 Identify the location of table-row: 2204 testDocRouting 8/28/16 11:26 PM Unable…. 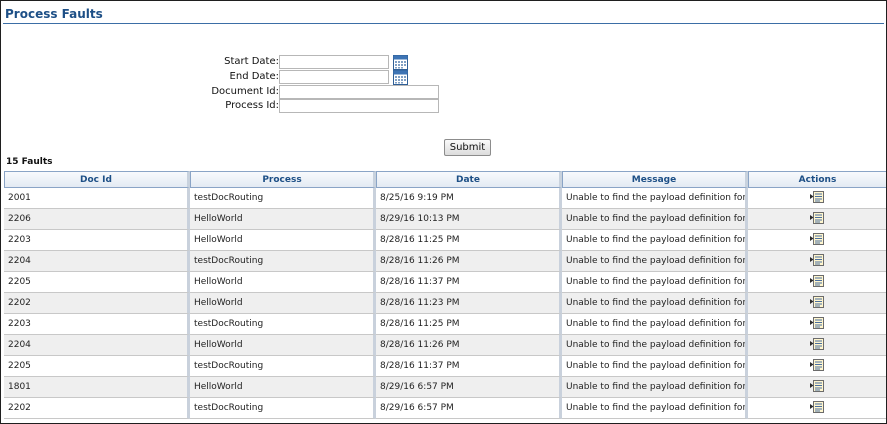
(445, 261).